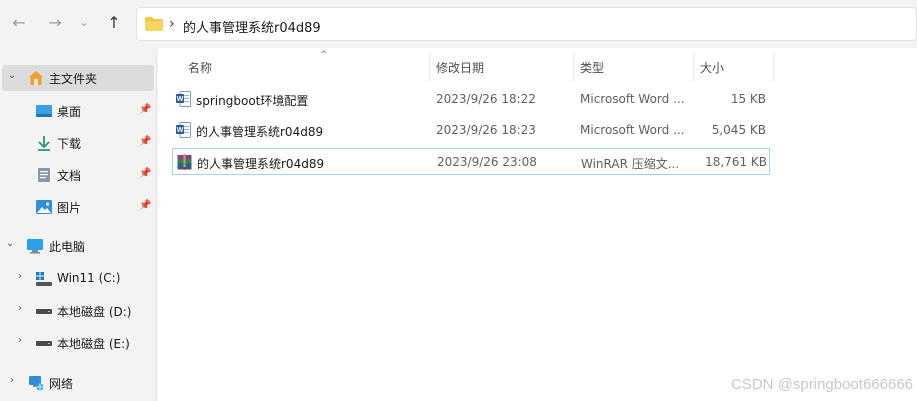 The image size is (917, 401). I want to click on folder-icon, so click(154, 24).